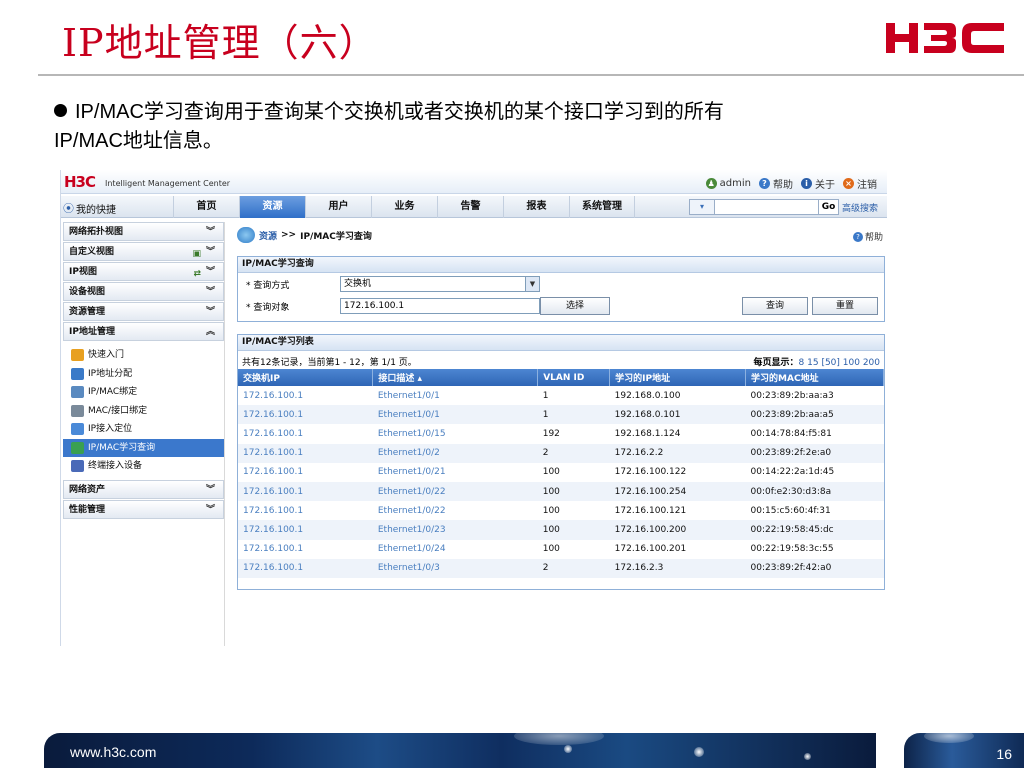 This screenshot has height=768, width=1024. I want to click on reset-button: 重置, so click(845, 306).